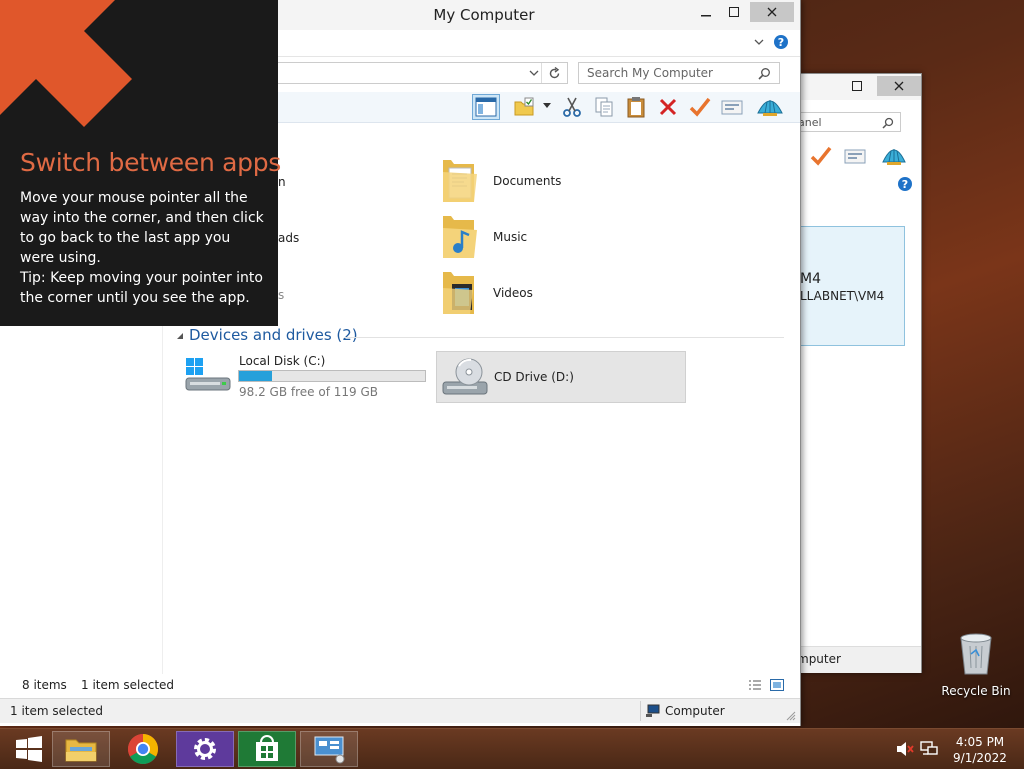  Describe the element at coordinates (554, 73) in the screenshot. I see `refresh-icon` at that location.